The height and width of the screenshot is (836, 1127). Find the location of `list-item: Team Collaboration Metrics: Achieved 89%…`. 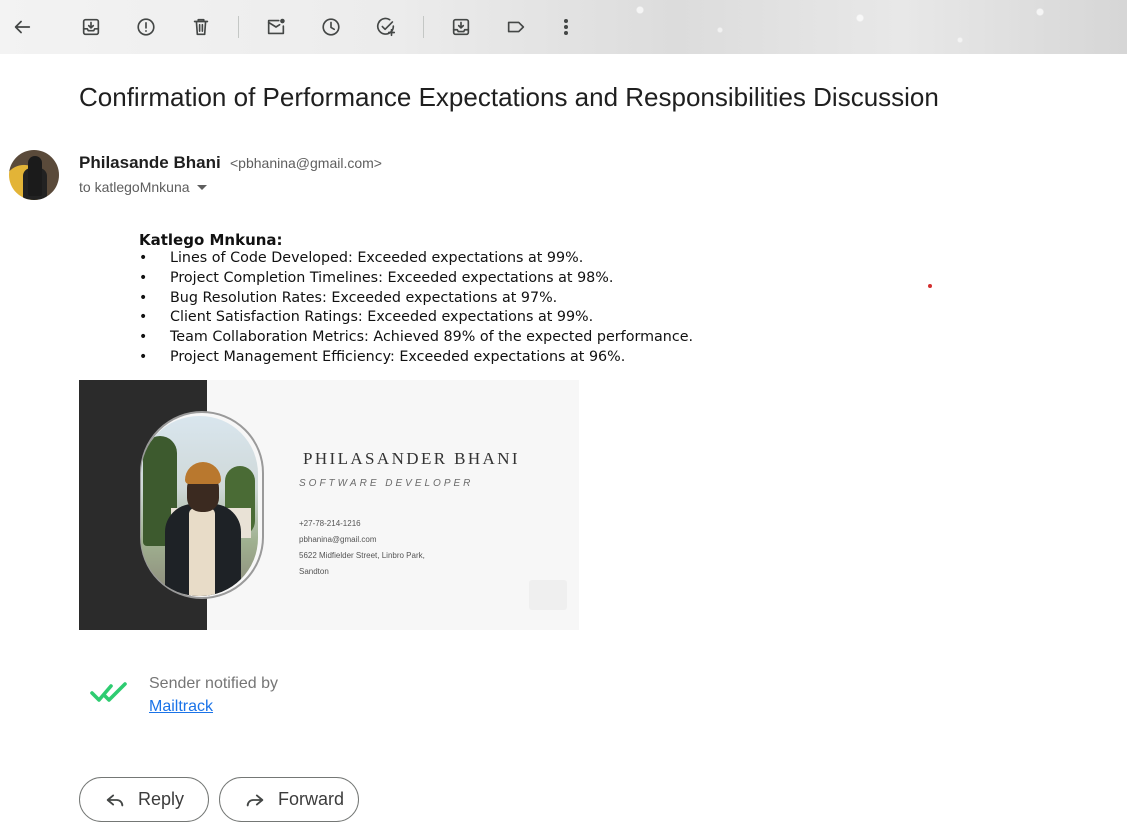

list-item: Team Collaboration Metrics: Achieved 89%… is located at coordinates (416, 338).